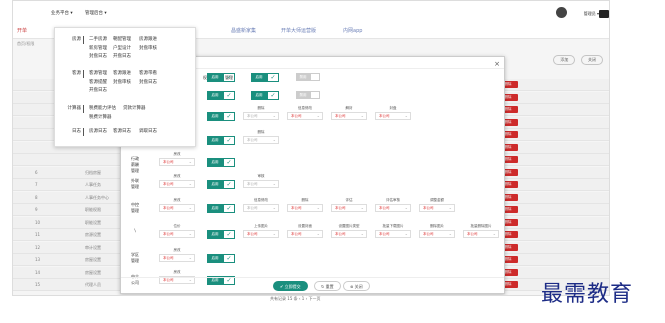 This screenshot has width=665, height=323. I want to click on submit-button: ✔ 立即提交, so click(290, 286).